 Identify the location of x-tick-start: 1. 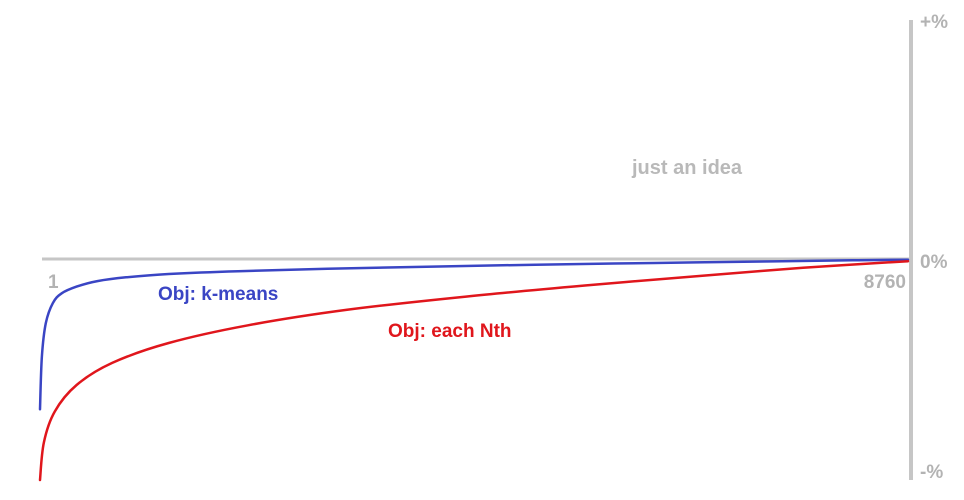
(53, 282).